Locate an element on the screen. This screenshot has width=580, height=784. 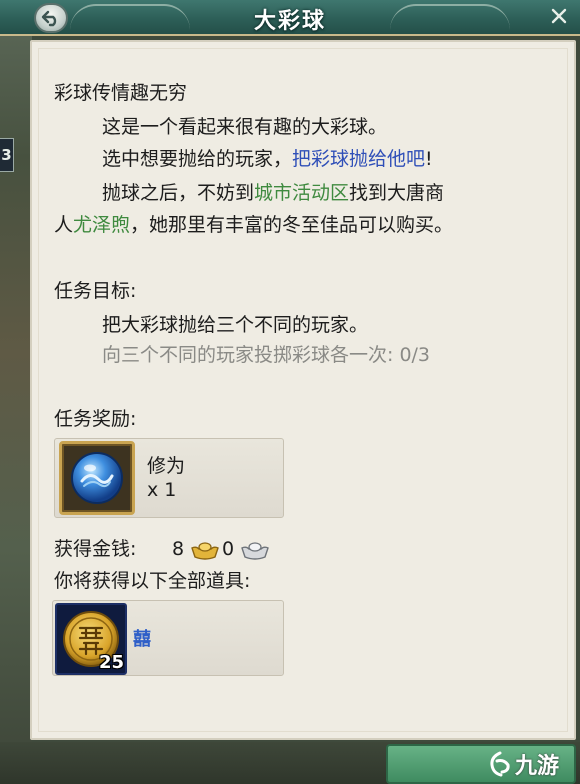
close-icon is located at coordinates (559, 16).